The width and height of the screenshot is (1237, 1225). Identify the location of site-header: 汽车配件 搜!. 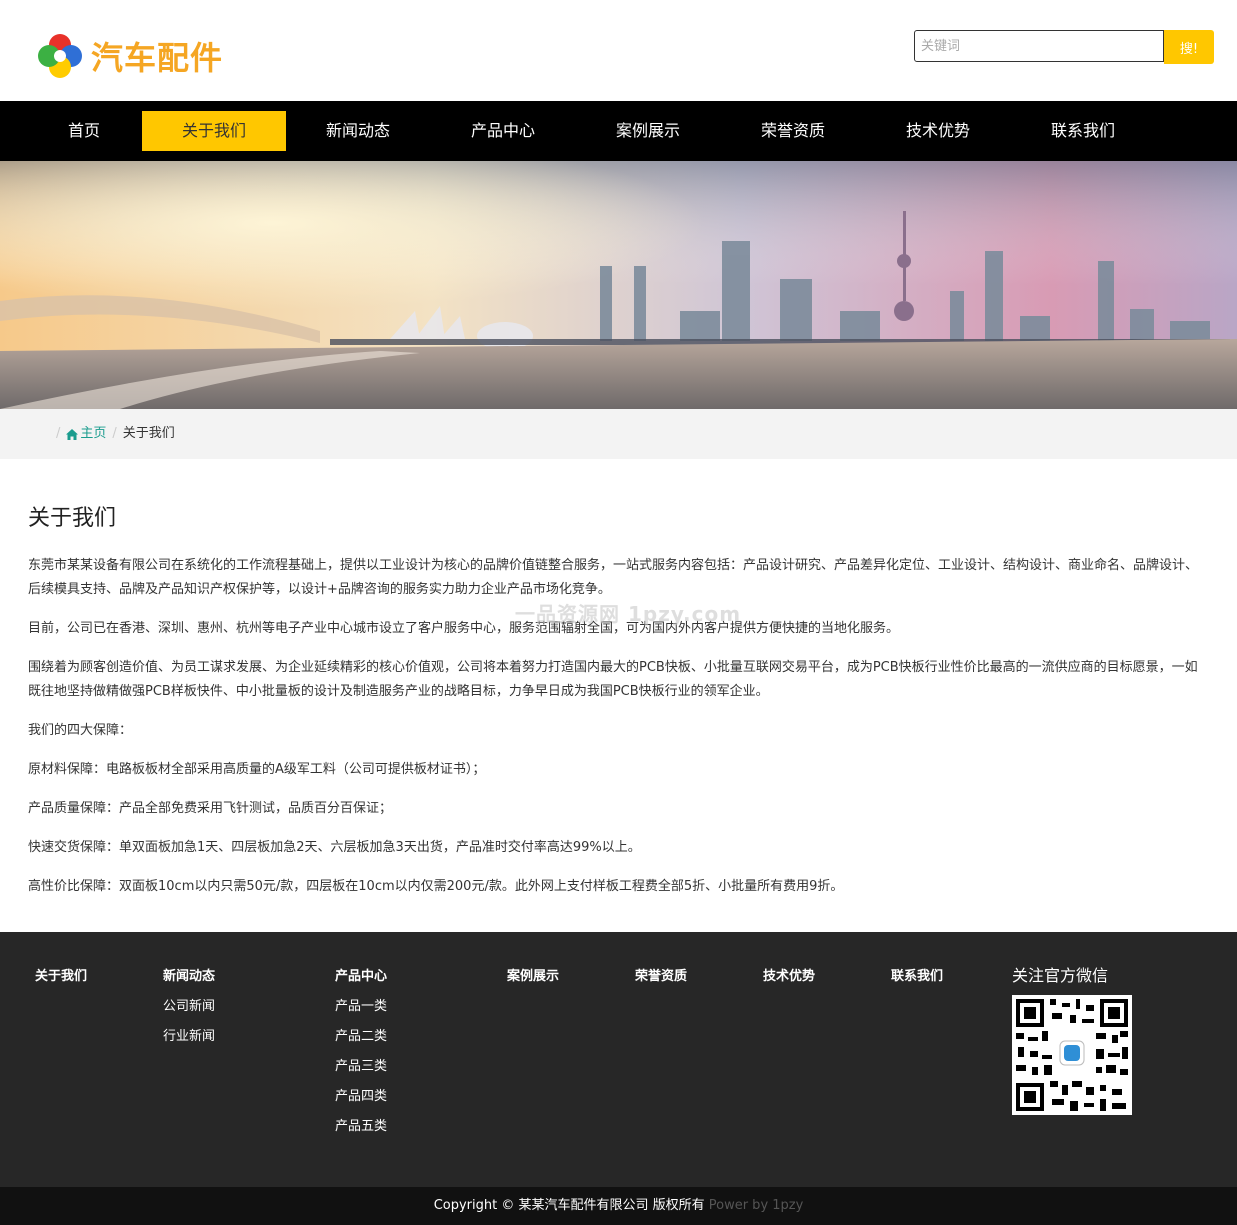
(618, 50).